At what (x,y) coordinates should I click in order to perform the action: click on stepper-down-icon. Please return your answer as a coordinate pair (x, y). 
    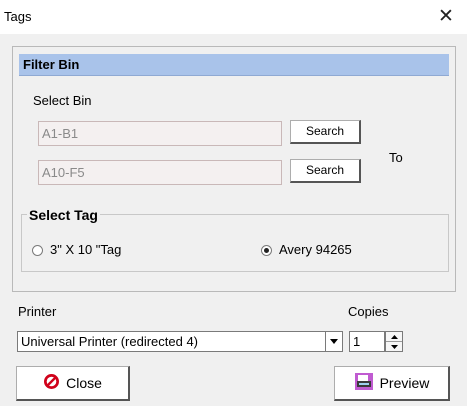
    Looking at the image, I should click on (394, 347).